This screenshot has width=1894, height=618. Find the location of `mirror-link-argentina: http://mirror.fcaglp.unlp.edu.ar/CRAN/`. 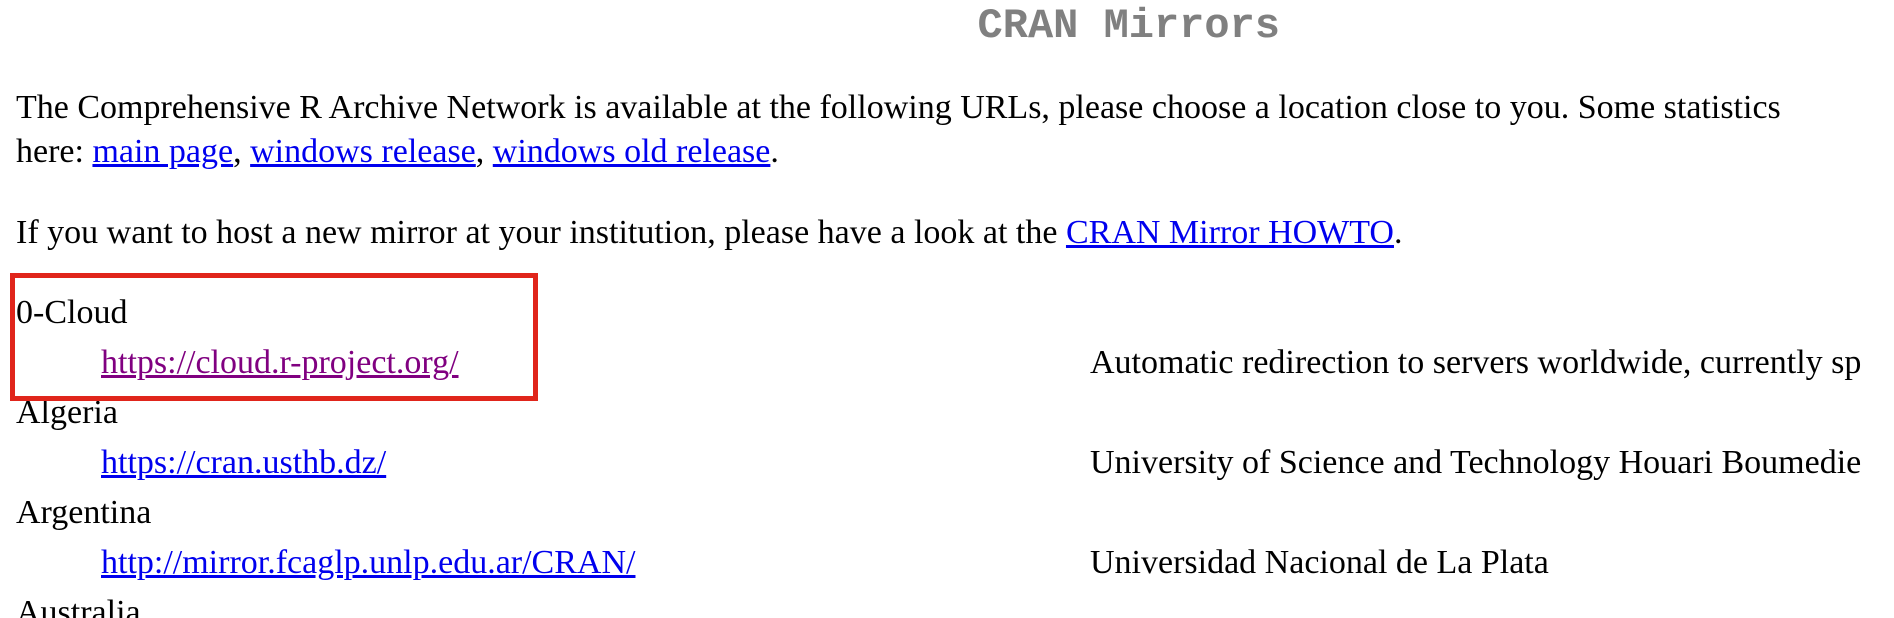

mirror-link-argentina: http://mirror.fcaglp.unlp.edu.ar/CRAN/ is located at coordinates (368, 563).